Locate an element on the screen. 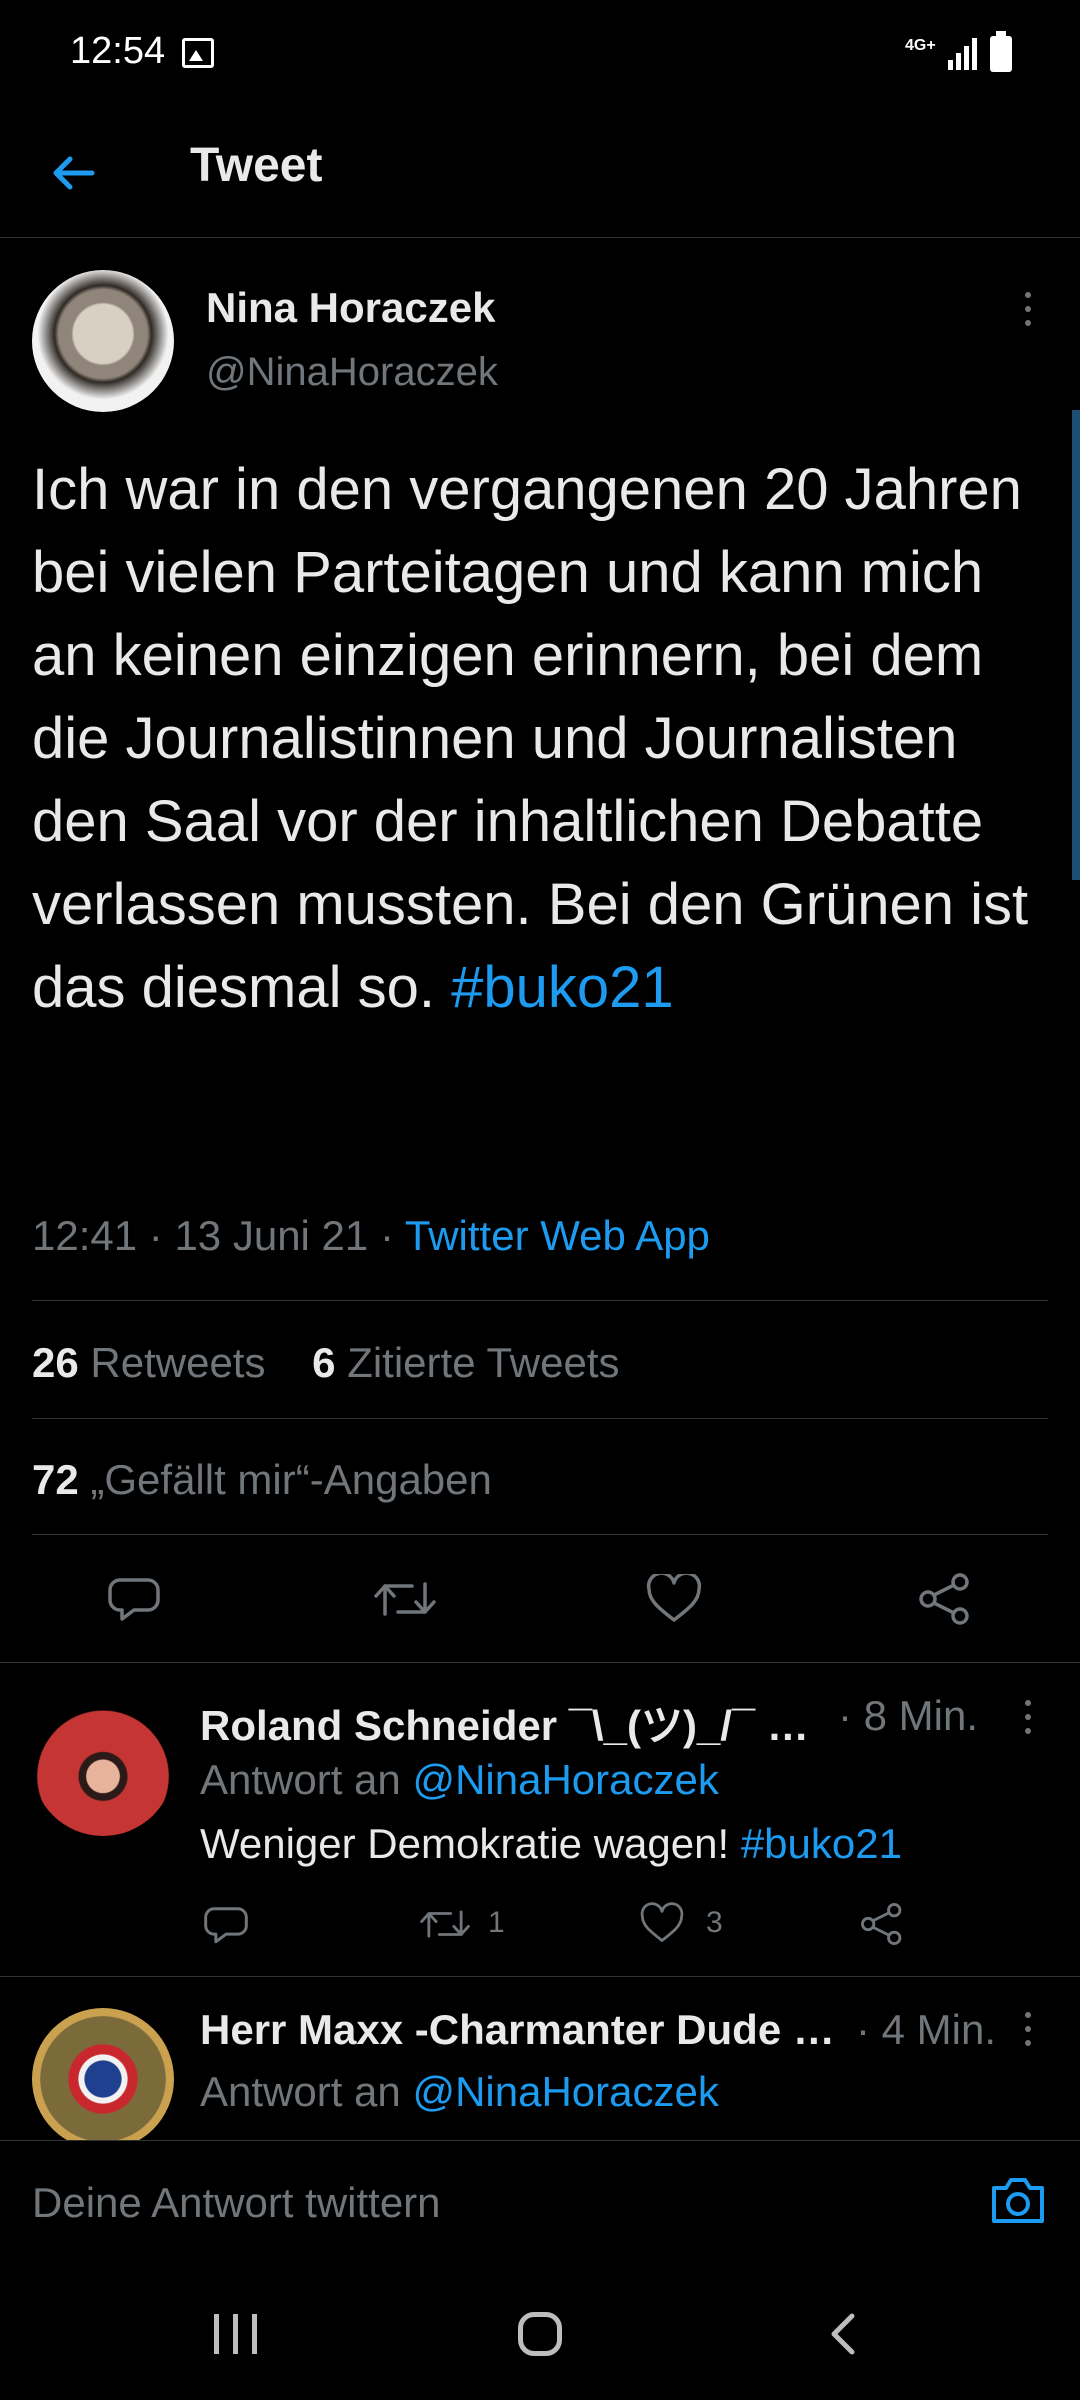 Image resolution: width=1080 pixels, height=2400 pixels. like-label: „Gefällt mir“-Angaben is located at coordinates (290, 1479).